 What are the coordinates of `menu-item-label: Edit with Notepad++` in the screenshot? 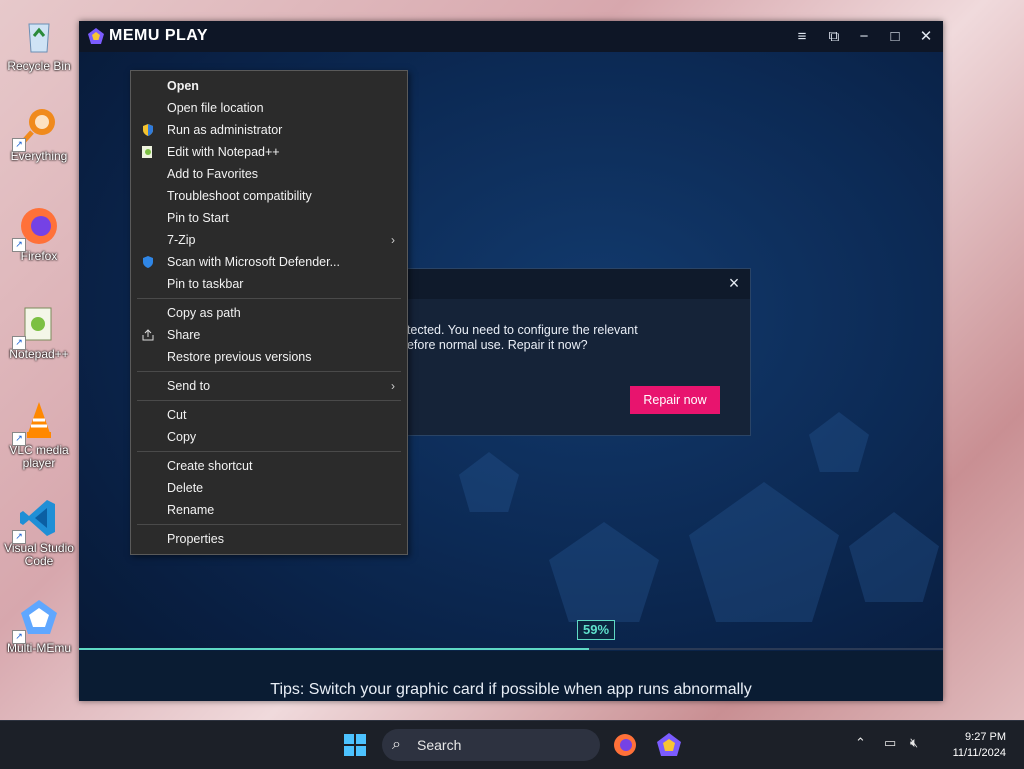 It's located at (223, 152).